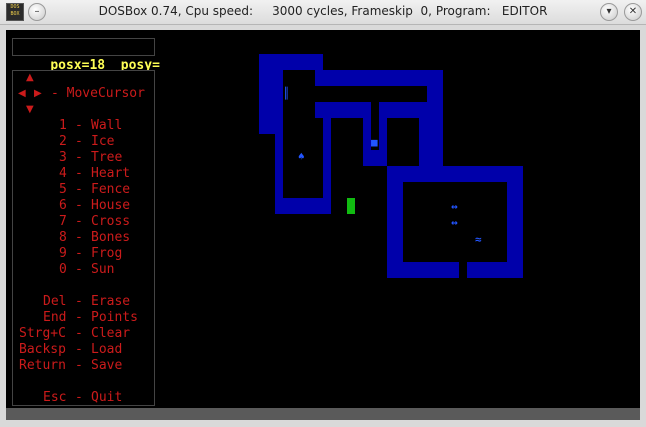 Image resolution: width=646 pixels, height=427 pixels. What do you see at coordinates (42, 349) in the screenshot?
I see `key-label: Backsp` at bounding box center [42, 349].